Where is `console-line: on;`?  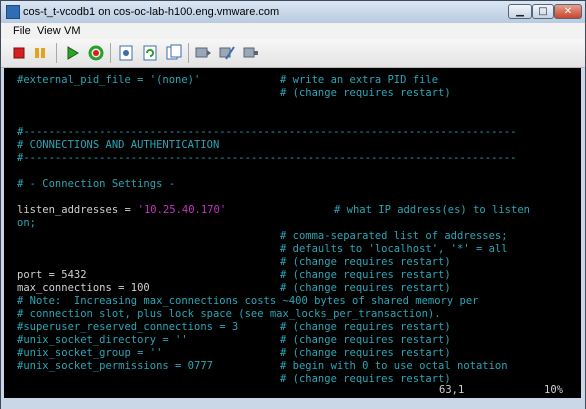
console-line: on; is located at coordinates (26, 223).